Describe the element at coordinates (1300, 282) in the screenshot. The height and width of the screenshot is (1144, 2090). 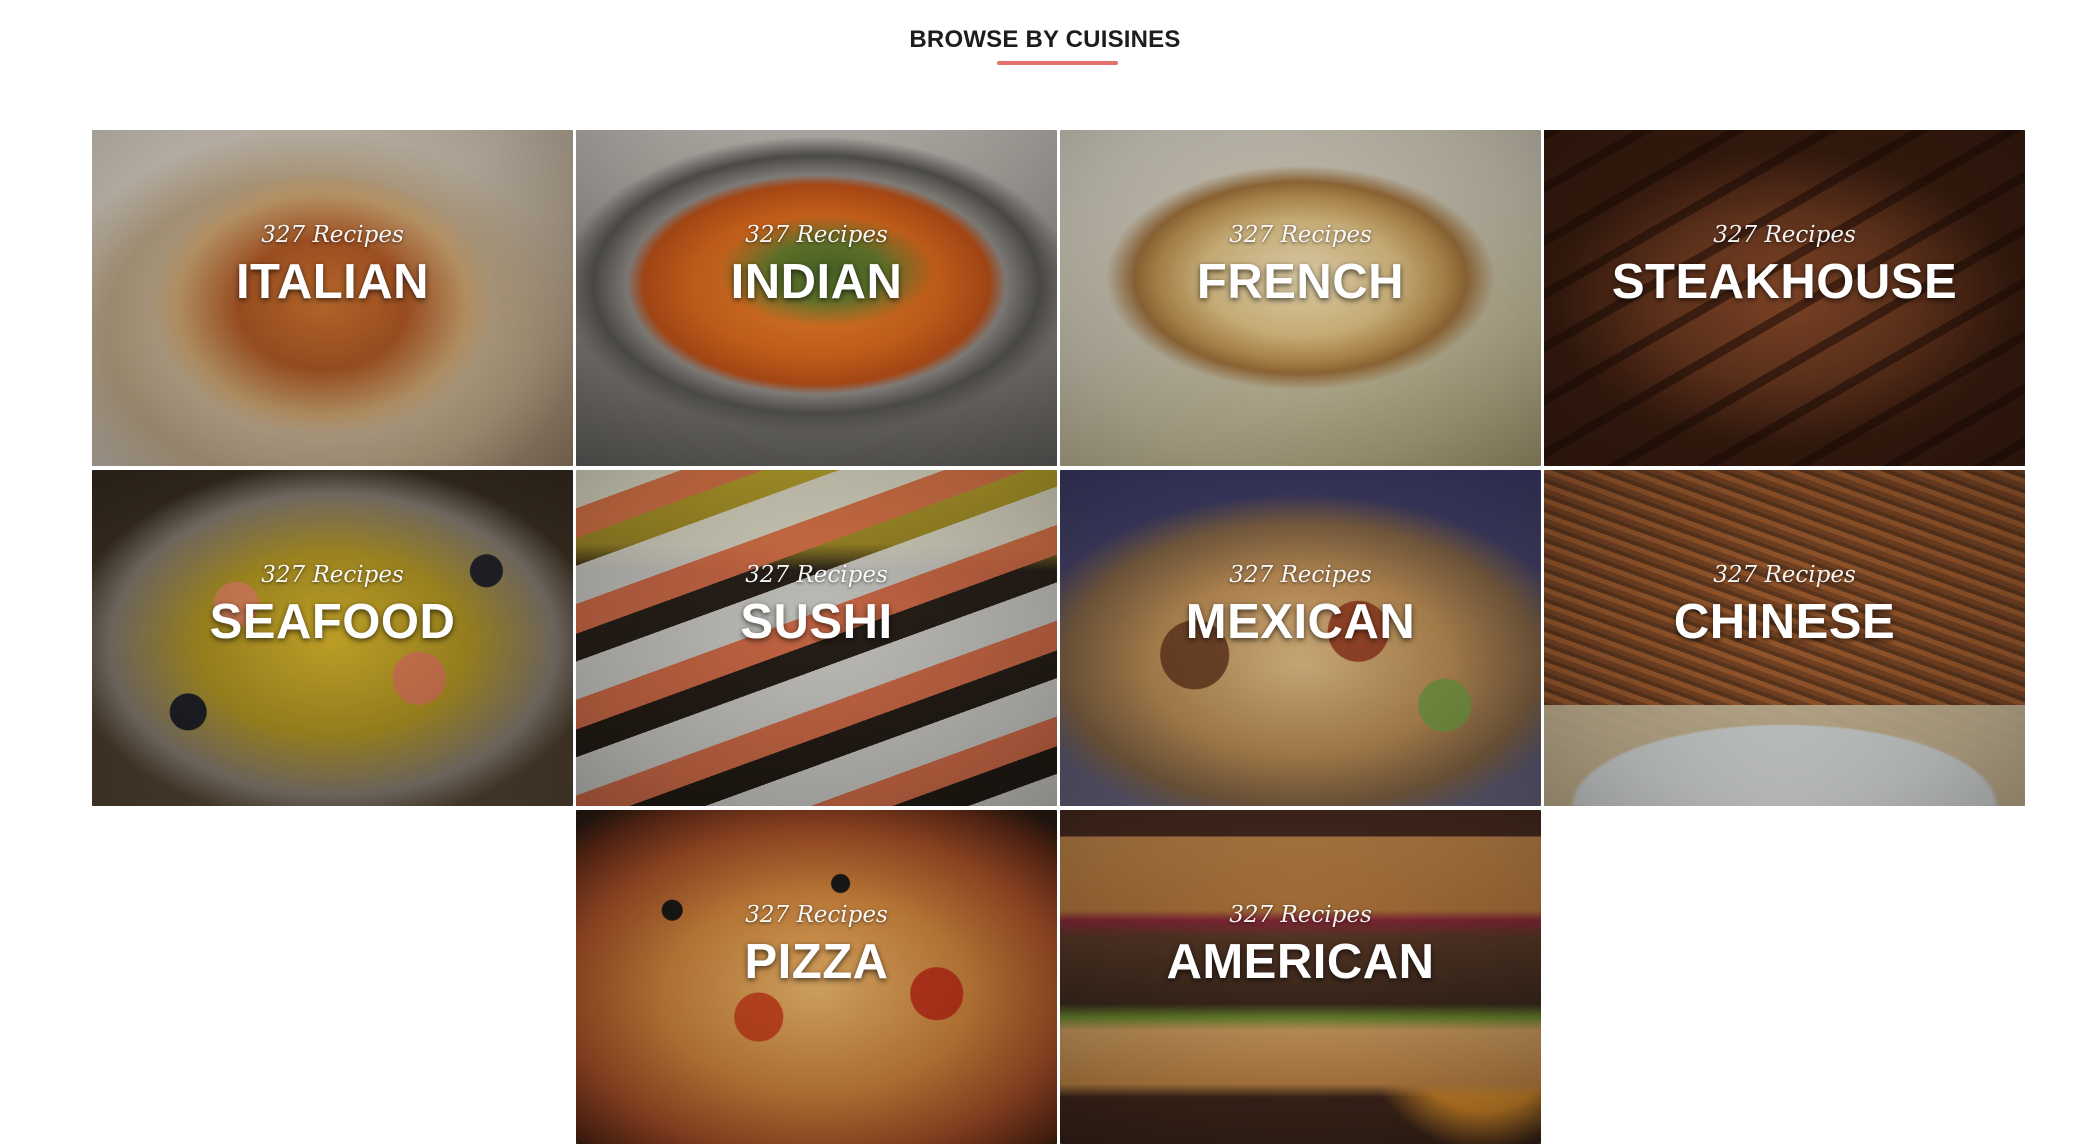
I see `cuisine-name: FRENCH` at that location.